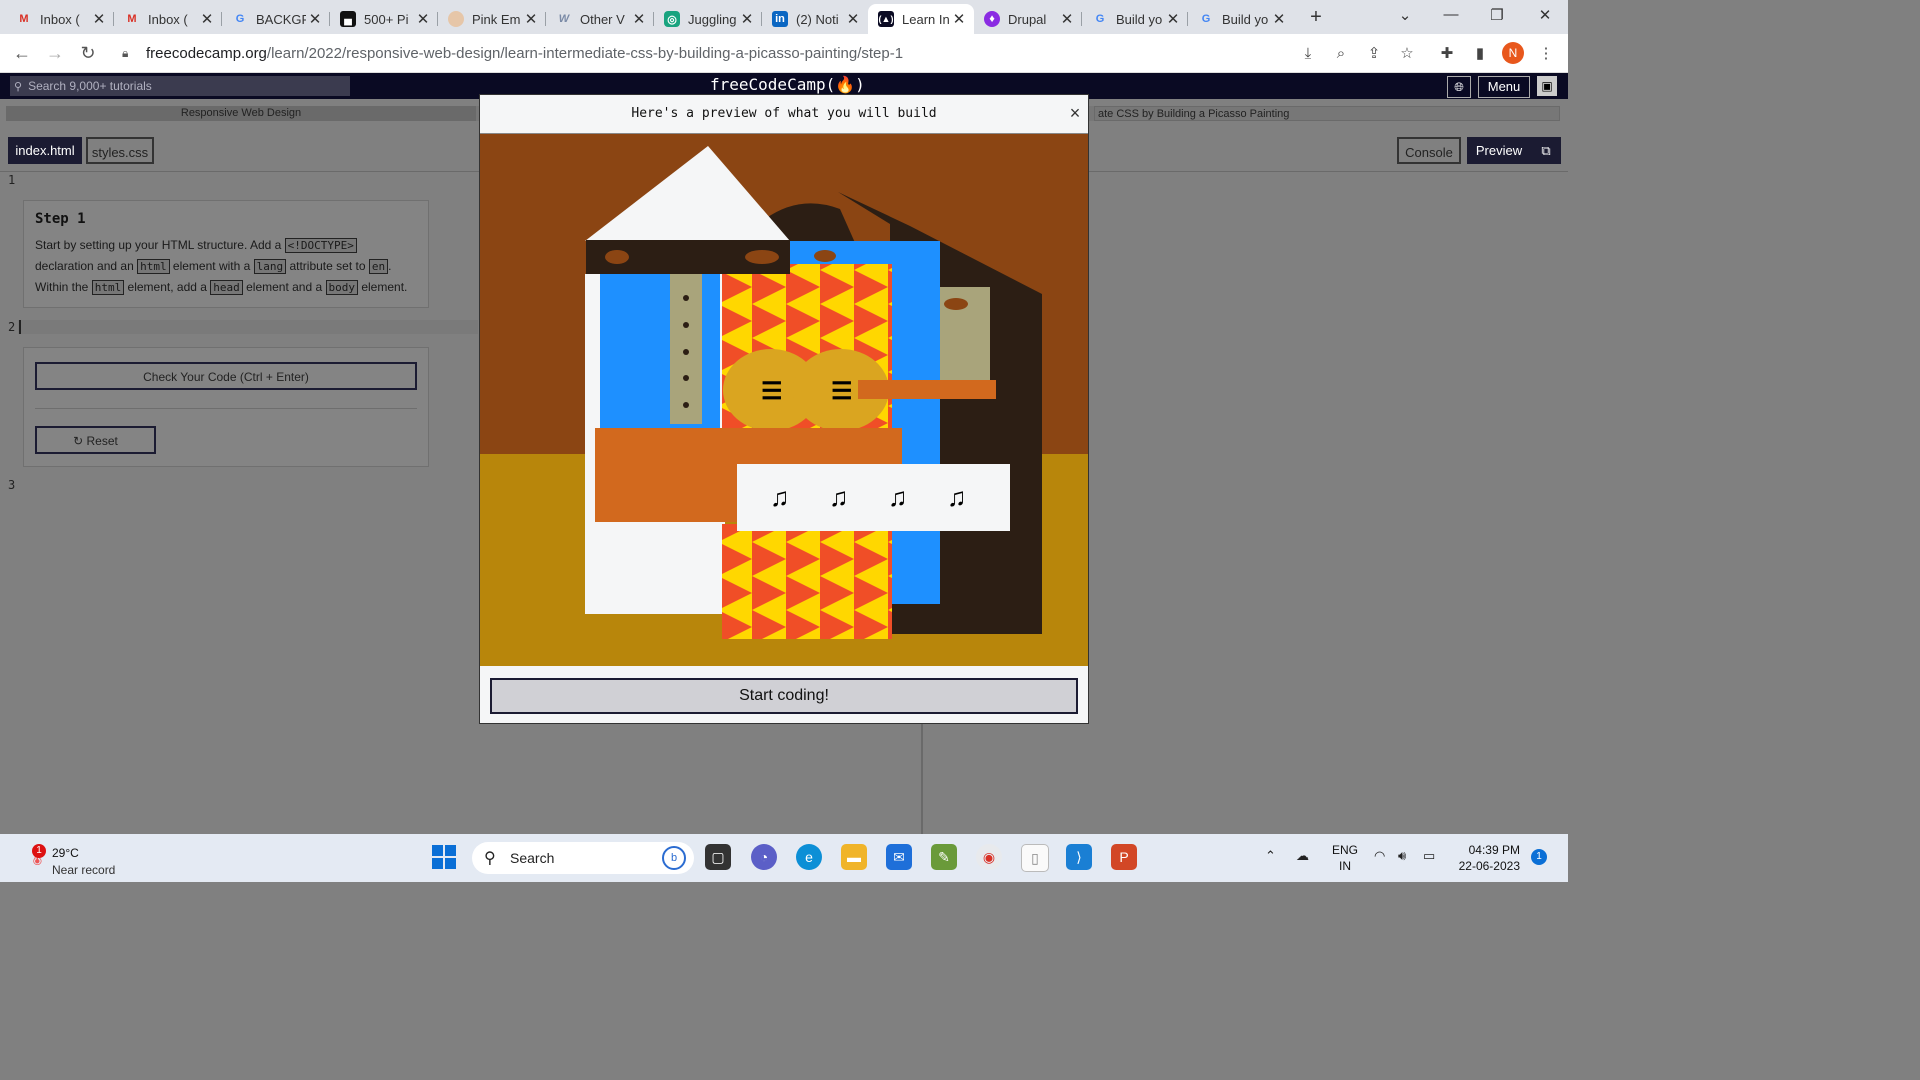 Image resolution: width=1920 pixels, height=1080 pixels. What do you see at coordinates (1429, 856) in the screenshot?
I see `battery-icon: ▭` at bounding box center [1429, 856].